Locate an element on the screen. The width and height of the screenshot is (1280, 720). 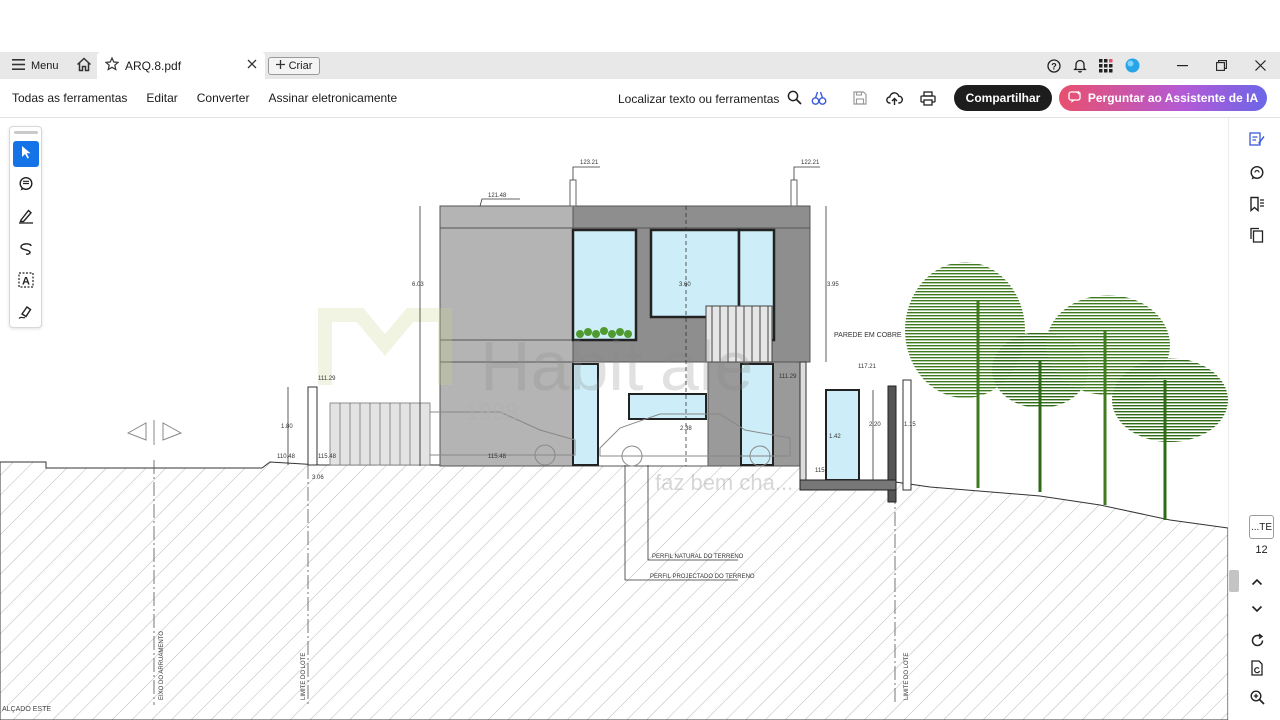
comment-add-icon is located at coordinates (26, 186).